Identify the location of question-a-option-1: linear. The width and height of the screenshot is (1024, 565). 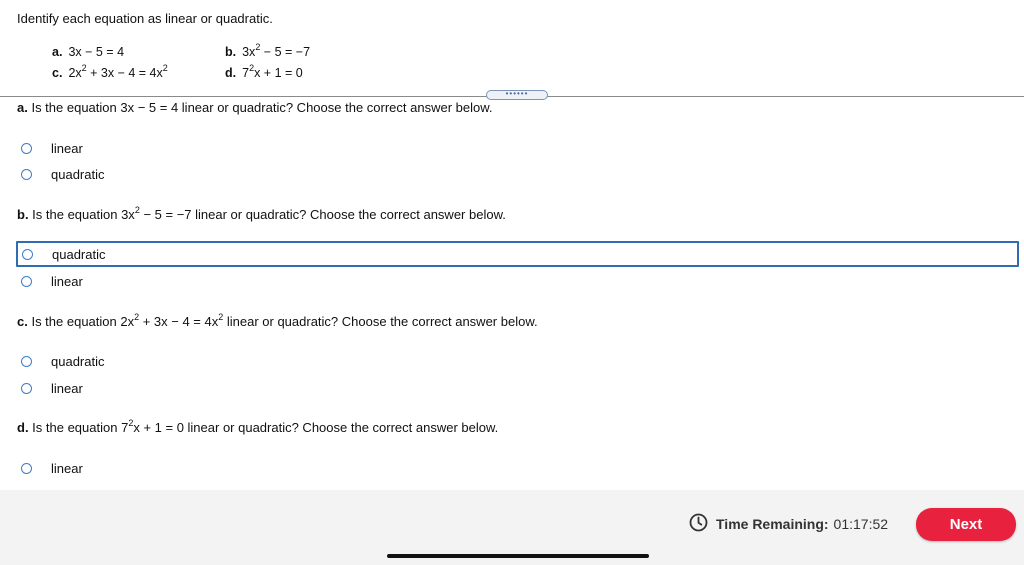
(517, 148).